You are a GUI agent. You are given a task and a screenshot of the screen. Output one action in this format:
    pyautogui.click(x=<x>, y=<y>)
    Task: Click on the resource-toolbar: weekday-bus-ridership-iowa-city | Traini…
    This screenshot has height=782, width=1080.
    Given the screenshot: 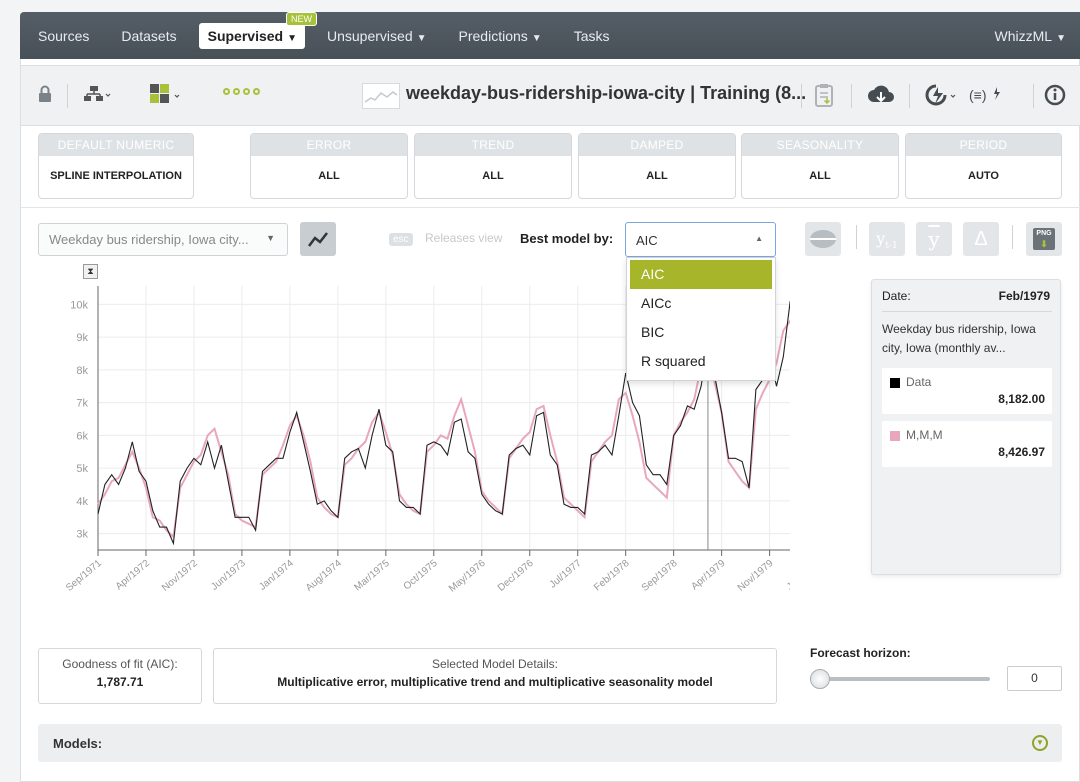 What is the action you would take?
    pyautogui.click(x=550, y=95)
    